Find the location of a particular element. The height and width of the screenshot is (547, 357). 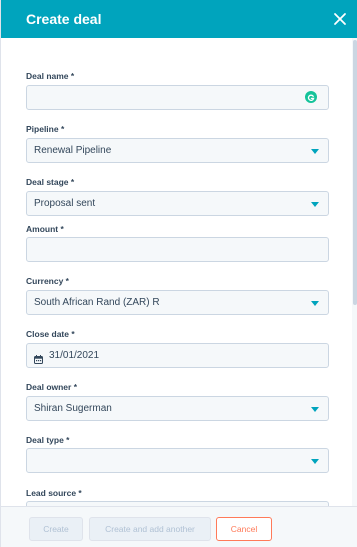

currency-value: South African Rand (ZAR) R is located at coordinates (97, 302).